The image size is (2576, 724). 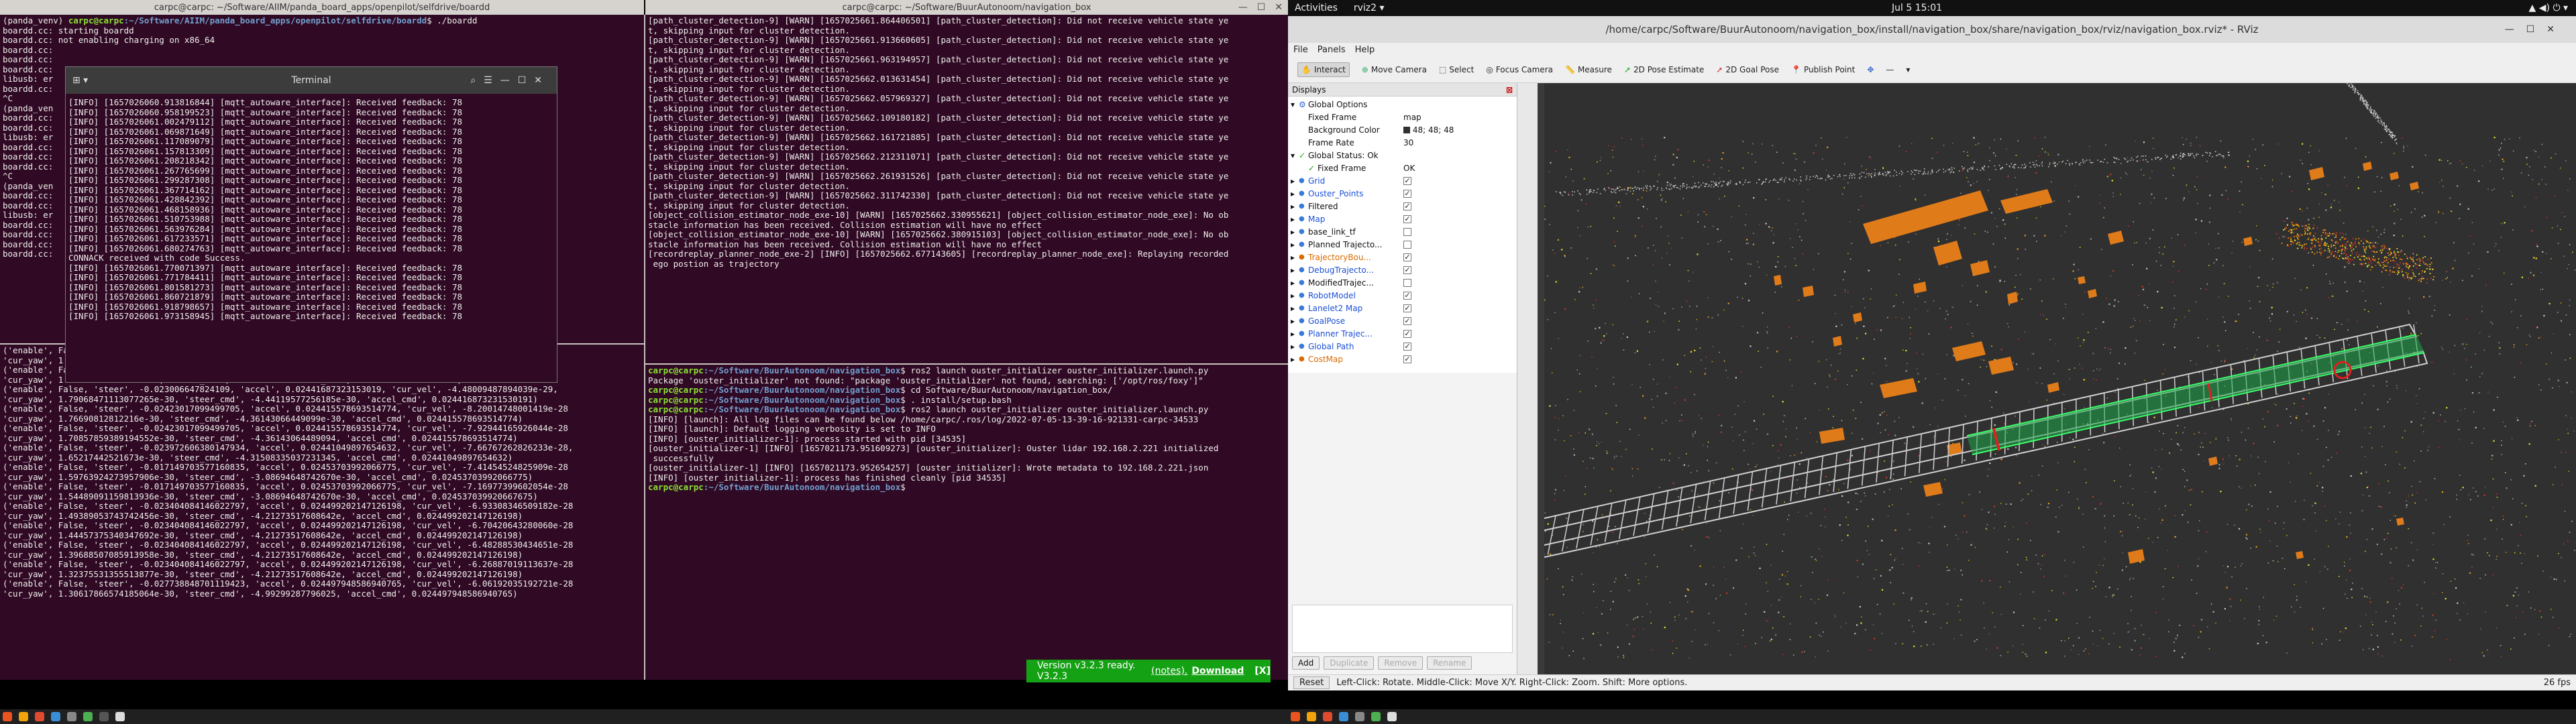 What do you see at coordinates (1890, 69) in the screenshot?
I see `remove-tool-icon: —` at bounding box center [1890, 69].